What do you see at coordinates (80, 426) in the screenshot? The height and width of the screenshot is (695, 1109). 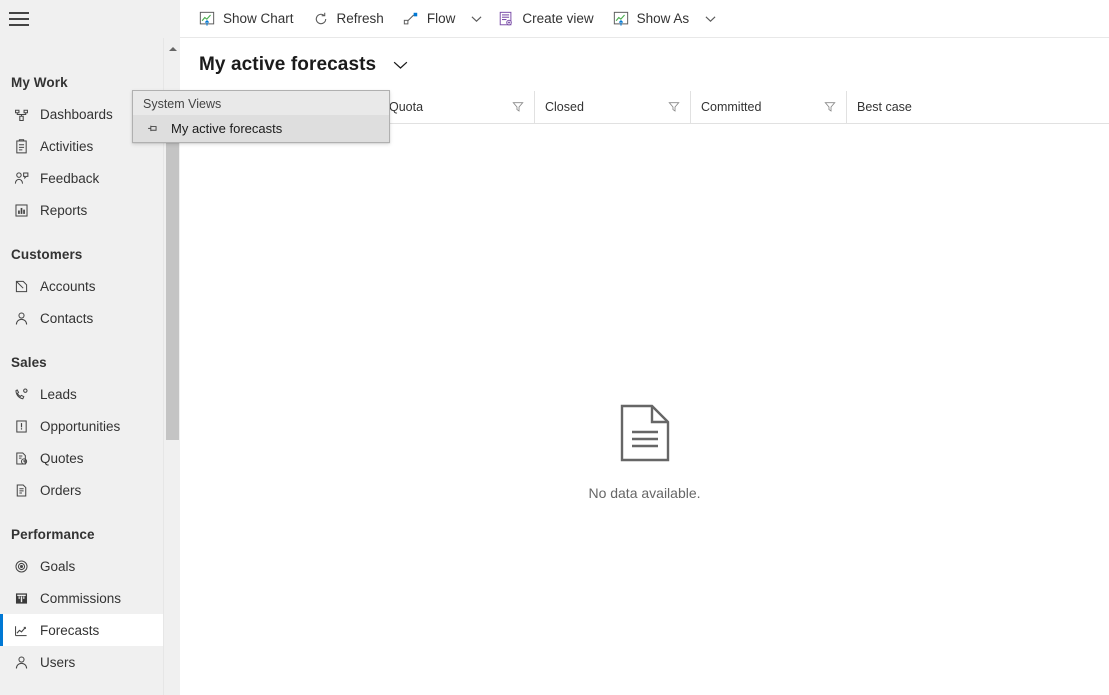 I see `sidebar-item-label: Opportunities` at bounding box center [80, 426].